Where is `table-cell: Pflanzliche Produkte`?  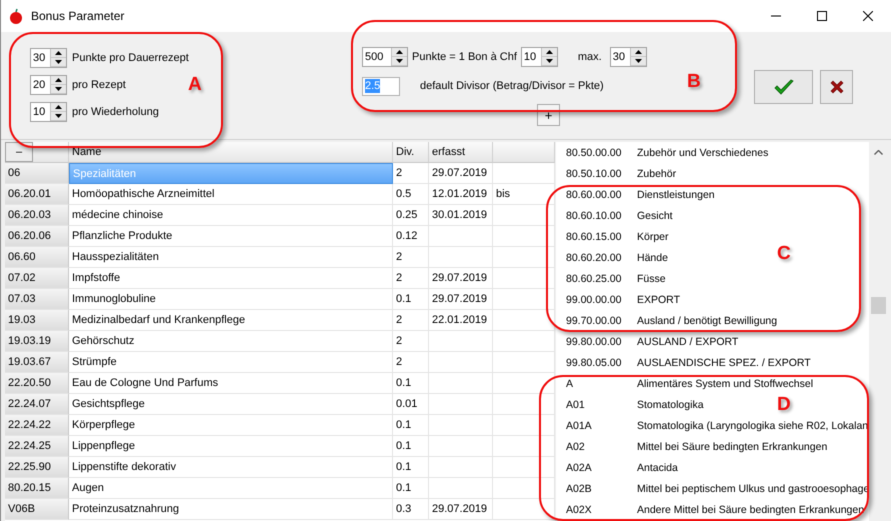
table-cell: Pflanzliche Produkte is located at coordinates (231, 236).